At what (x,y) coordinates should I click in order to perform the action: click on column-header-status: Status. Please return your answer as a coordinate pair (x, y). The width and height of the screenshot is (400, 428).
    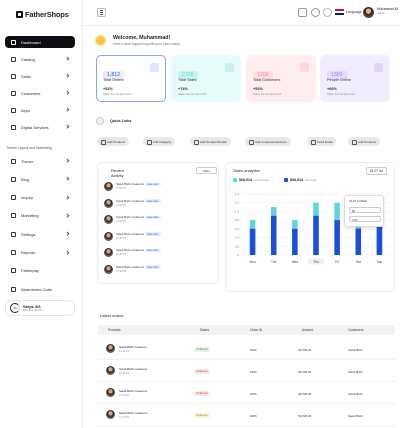
    Looking at the image, I should click on (204, 330).